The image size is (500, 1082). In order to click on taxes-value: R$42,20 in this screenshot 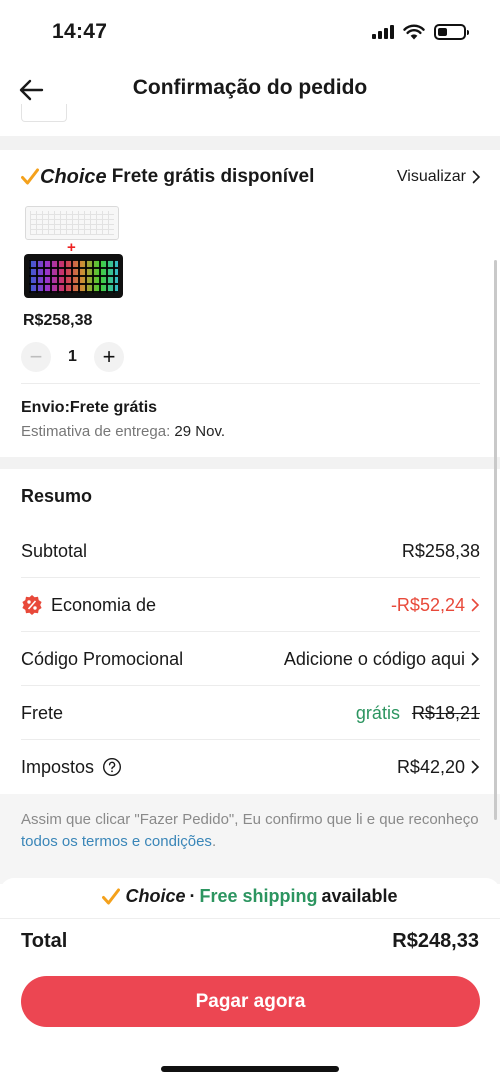, I will do `click(430, 766)`.